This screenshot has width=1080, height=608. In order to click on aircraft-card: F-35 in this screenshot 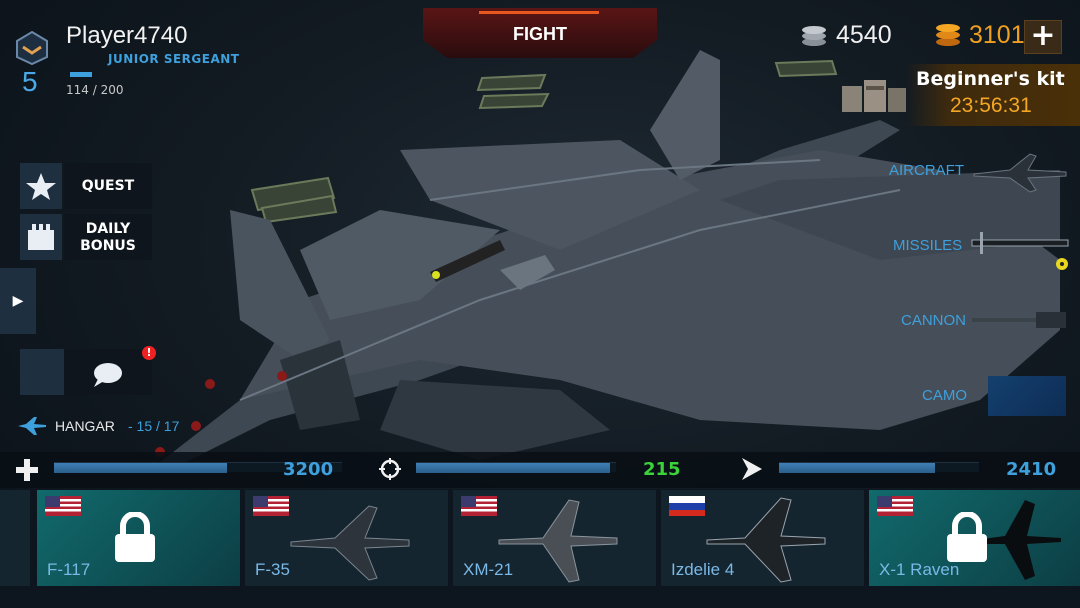, I will do `click(346, 538)`.